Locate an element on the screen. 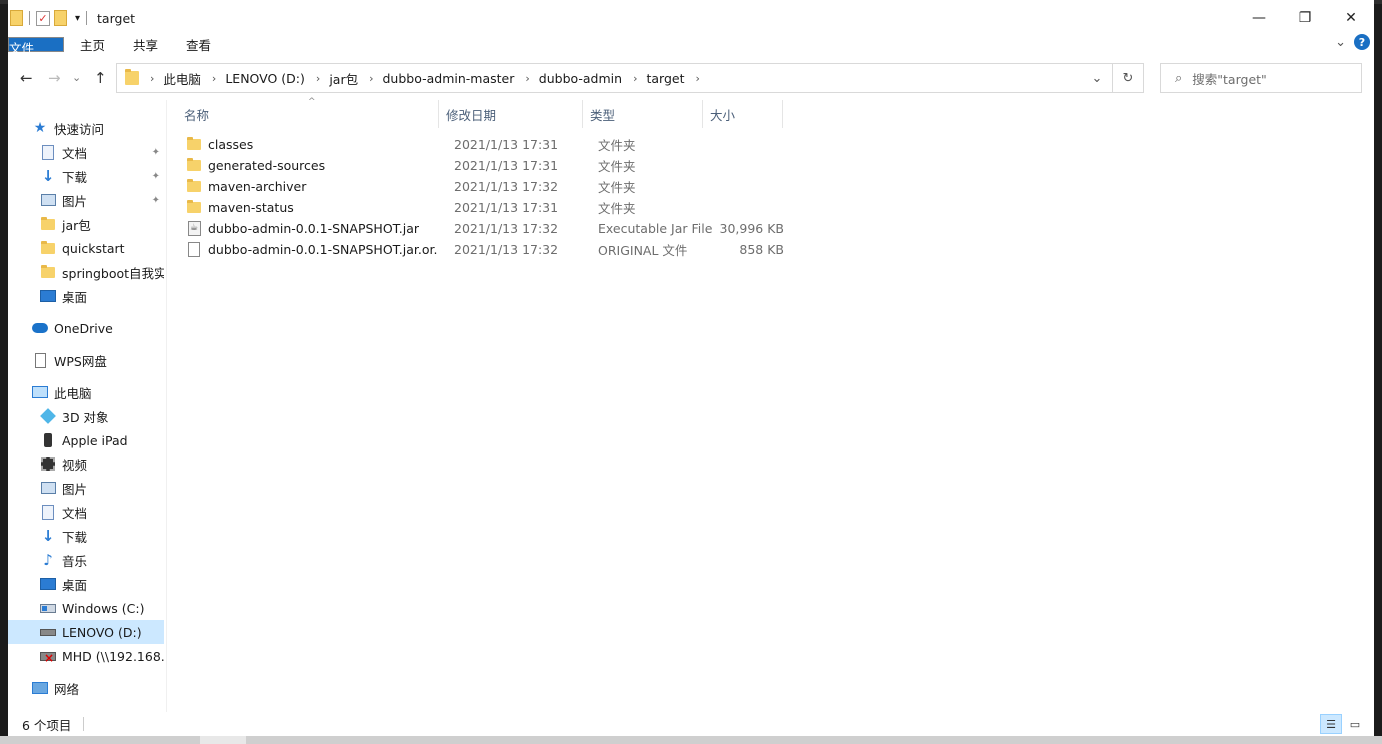 This screenshot has height=744, width=1382. forward-button: → is located at coordinates (54, 78).